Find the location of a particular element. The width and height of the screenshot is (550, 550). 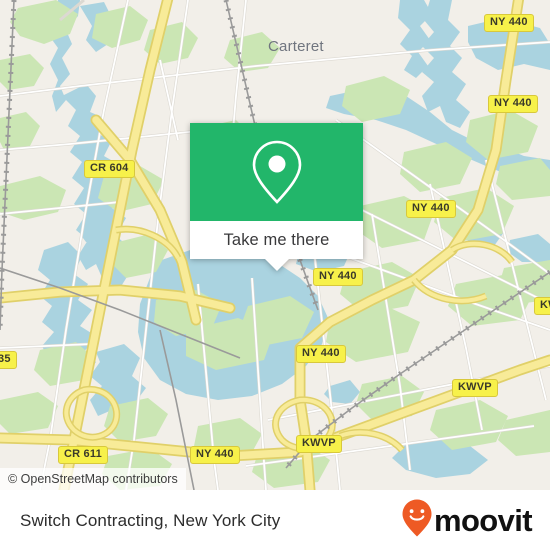

footer-bar: Switch Contracting, New York City moovit is located at coordinates (275, 520).